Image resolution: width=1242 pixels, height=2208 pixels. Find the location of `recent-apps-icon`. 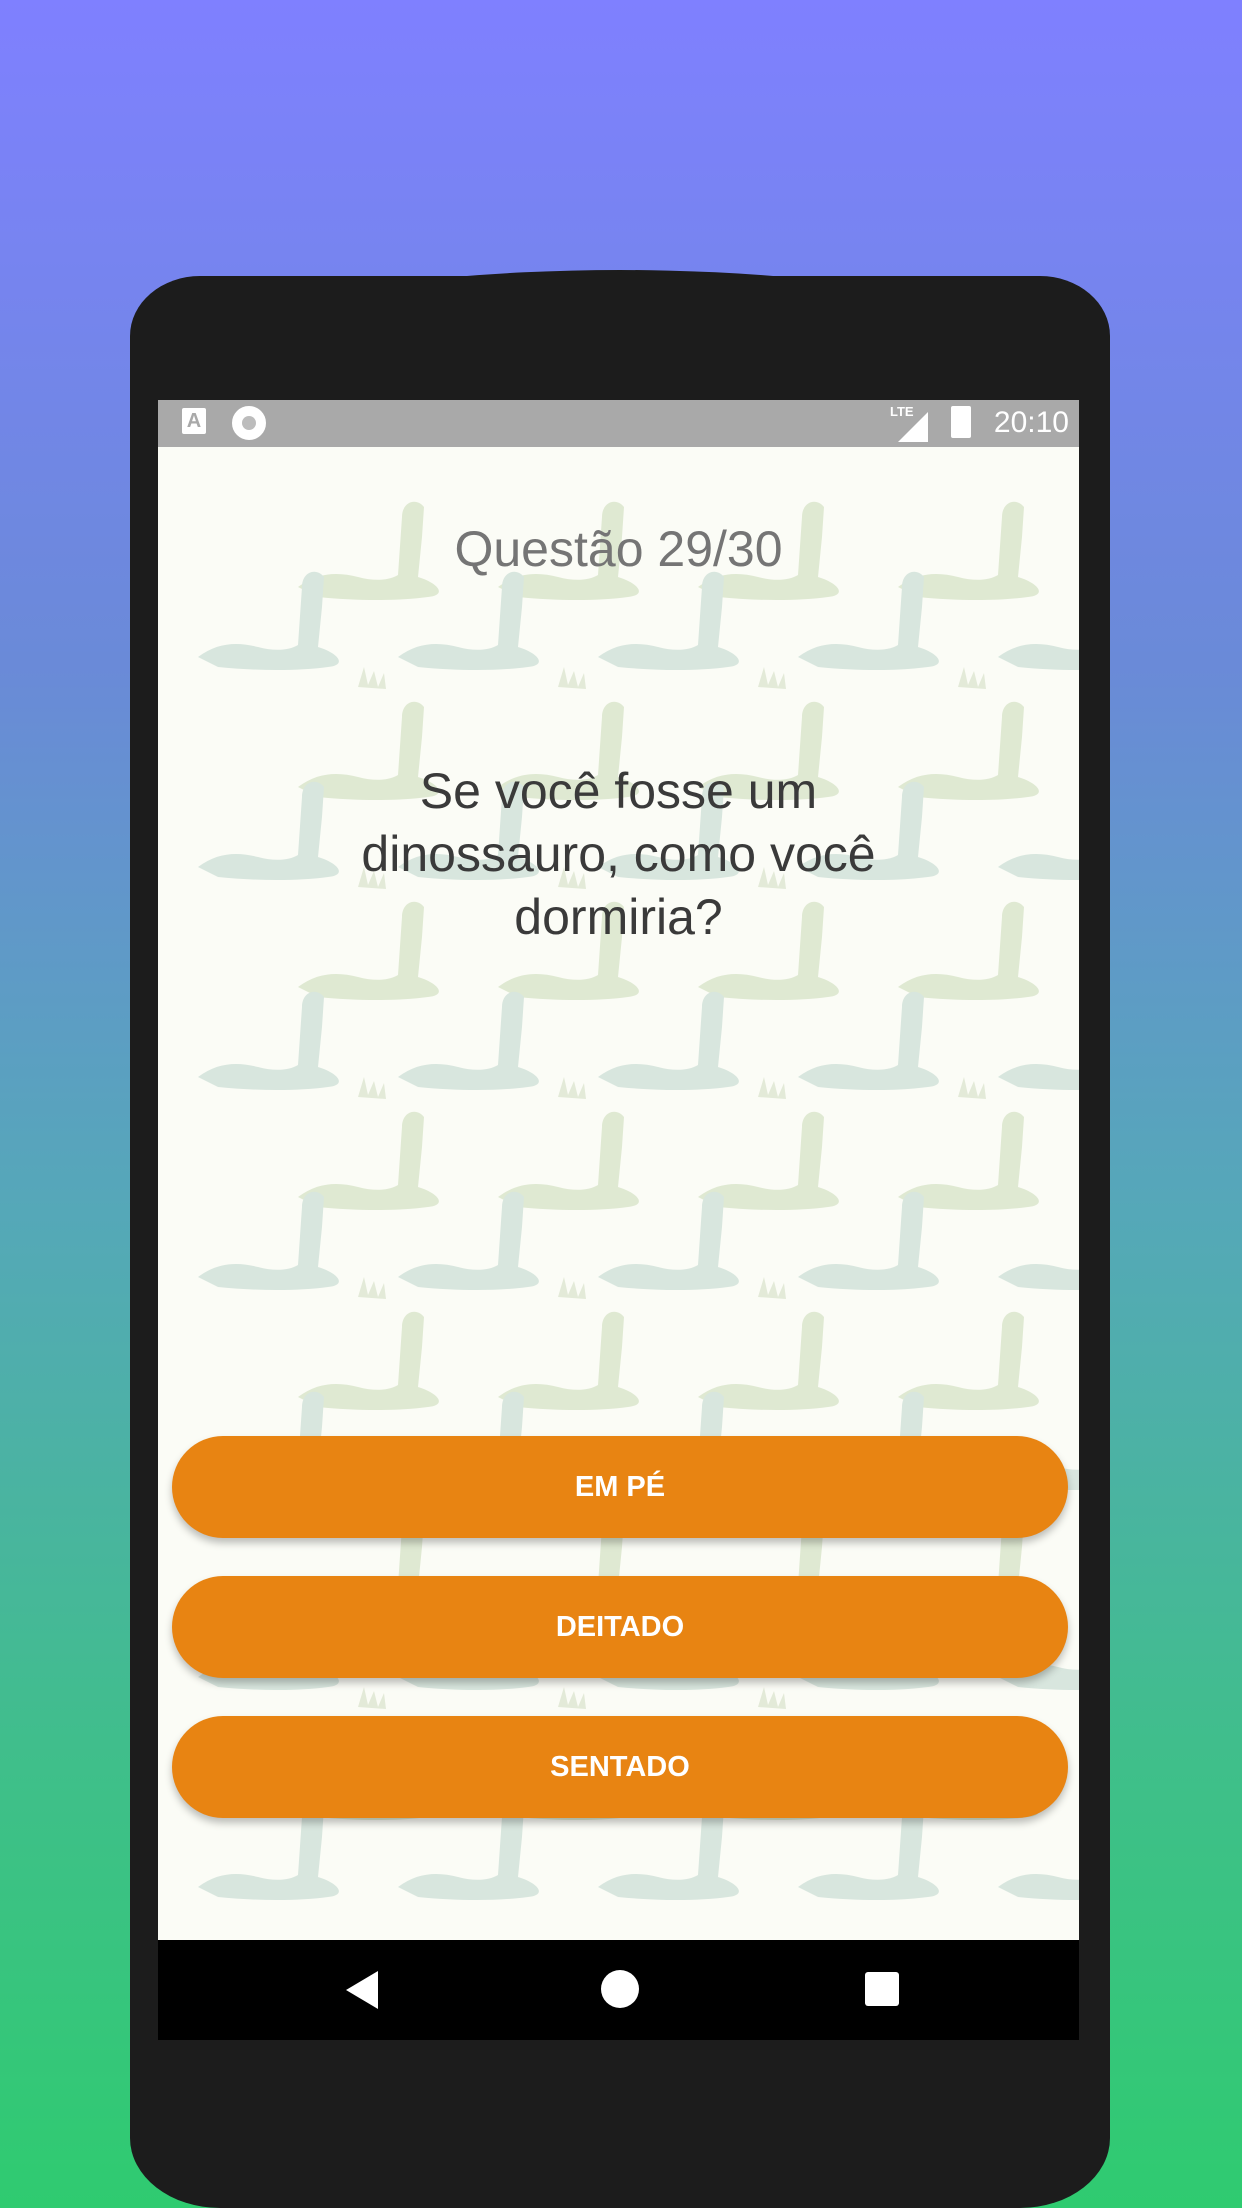

recent-apps-icon is located at coordinates (882, 1989).